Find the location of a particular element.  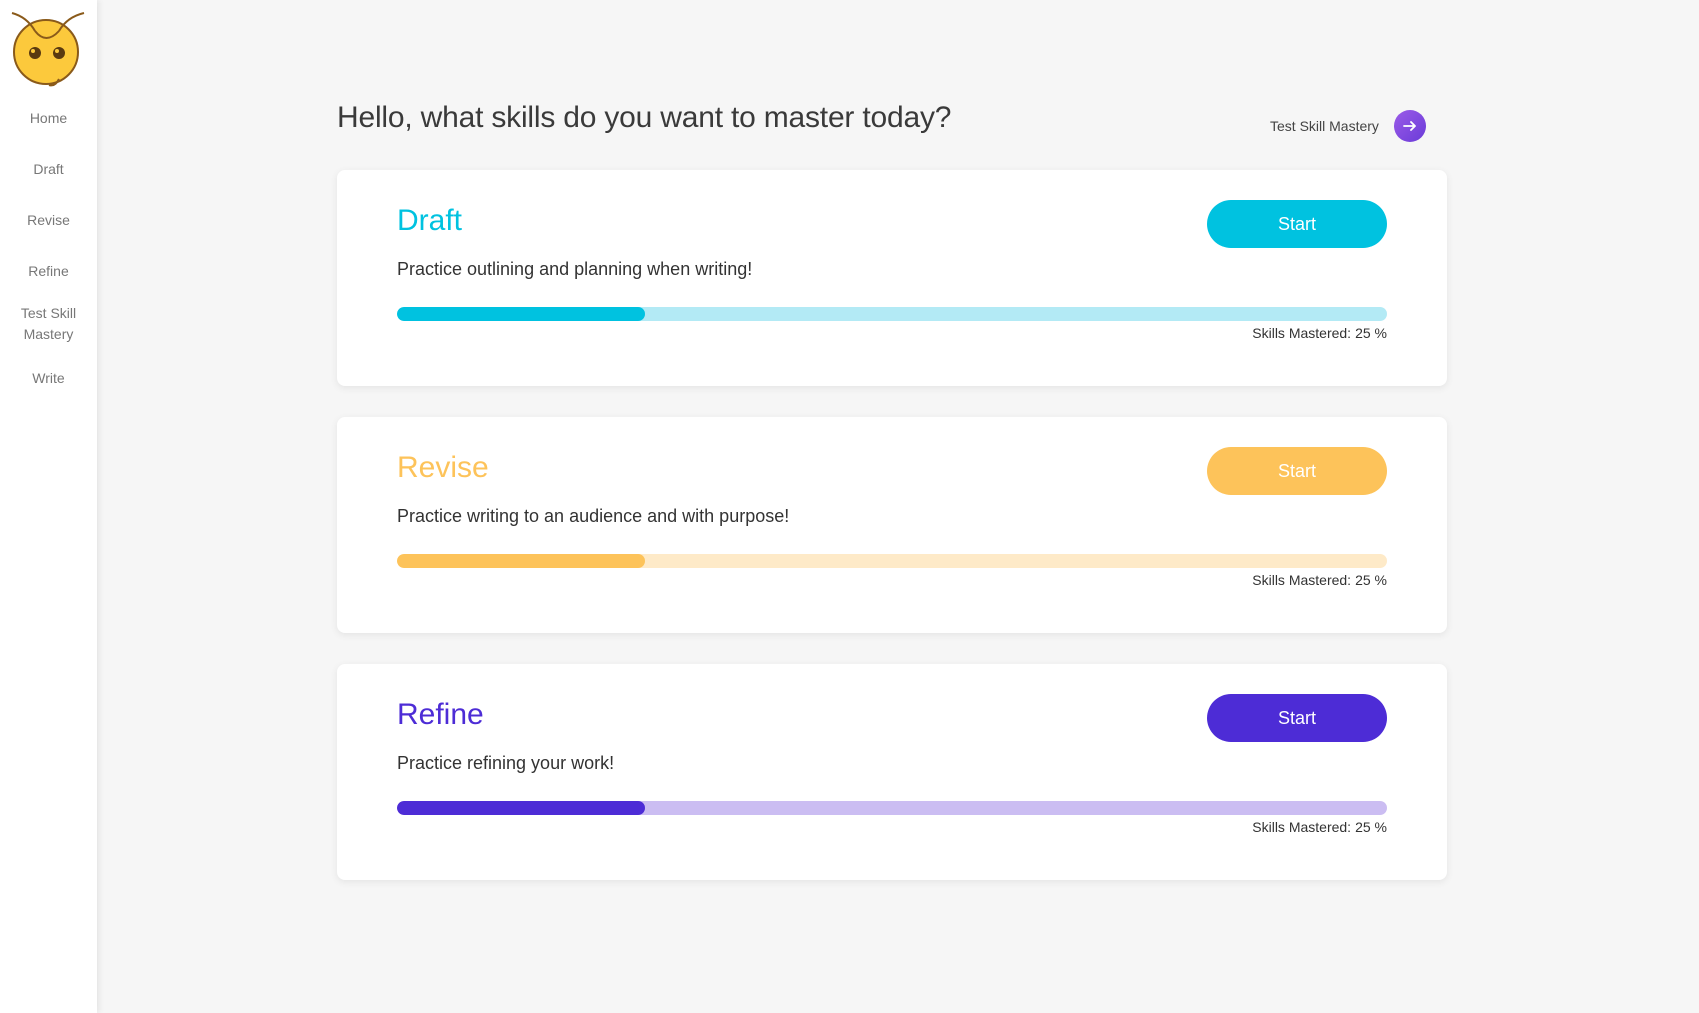

sidebar-item-label: Write is located at coordinates (48, 378).